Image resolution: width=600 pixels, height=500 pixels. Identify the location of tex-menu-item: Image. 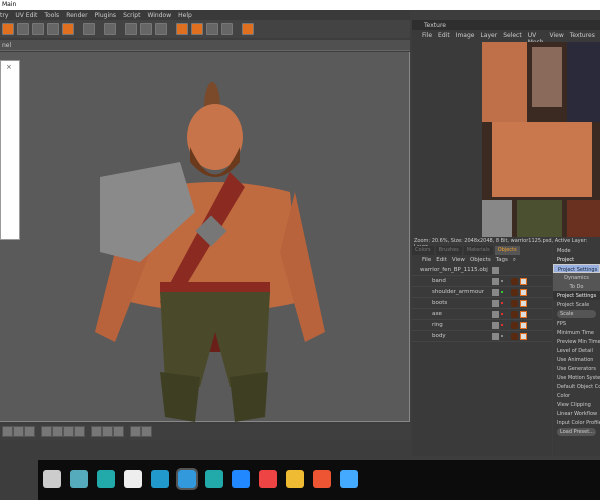
(465, 35).